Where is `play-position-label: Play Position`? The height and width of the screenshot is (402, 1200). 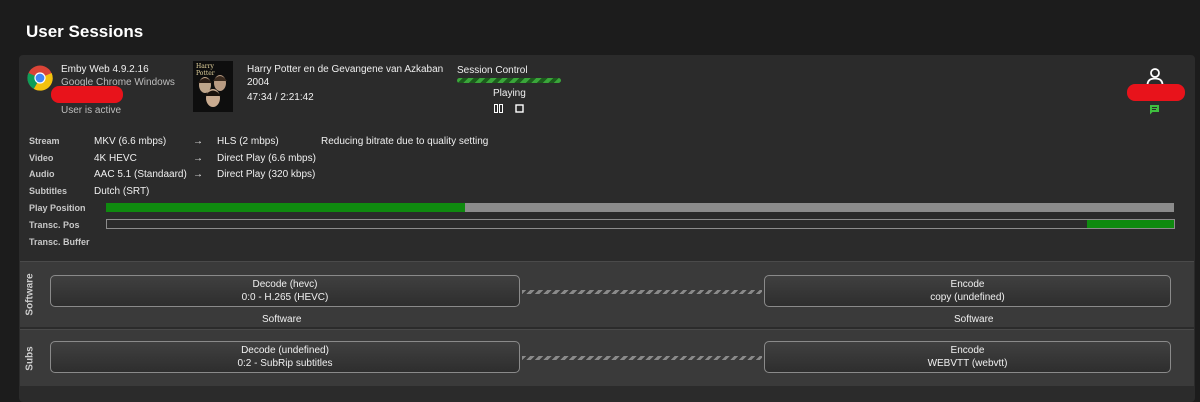 play-position-label: Play Position is located at coordinates (57, 208).